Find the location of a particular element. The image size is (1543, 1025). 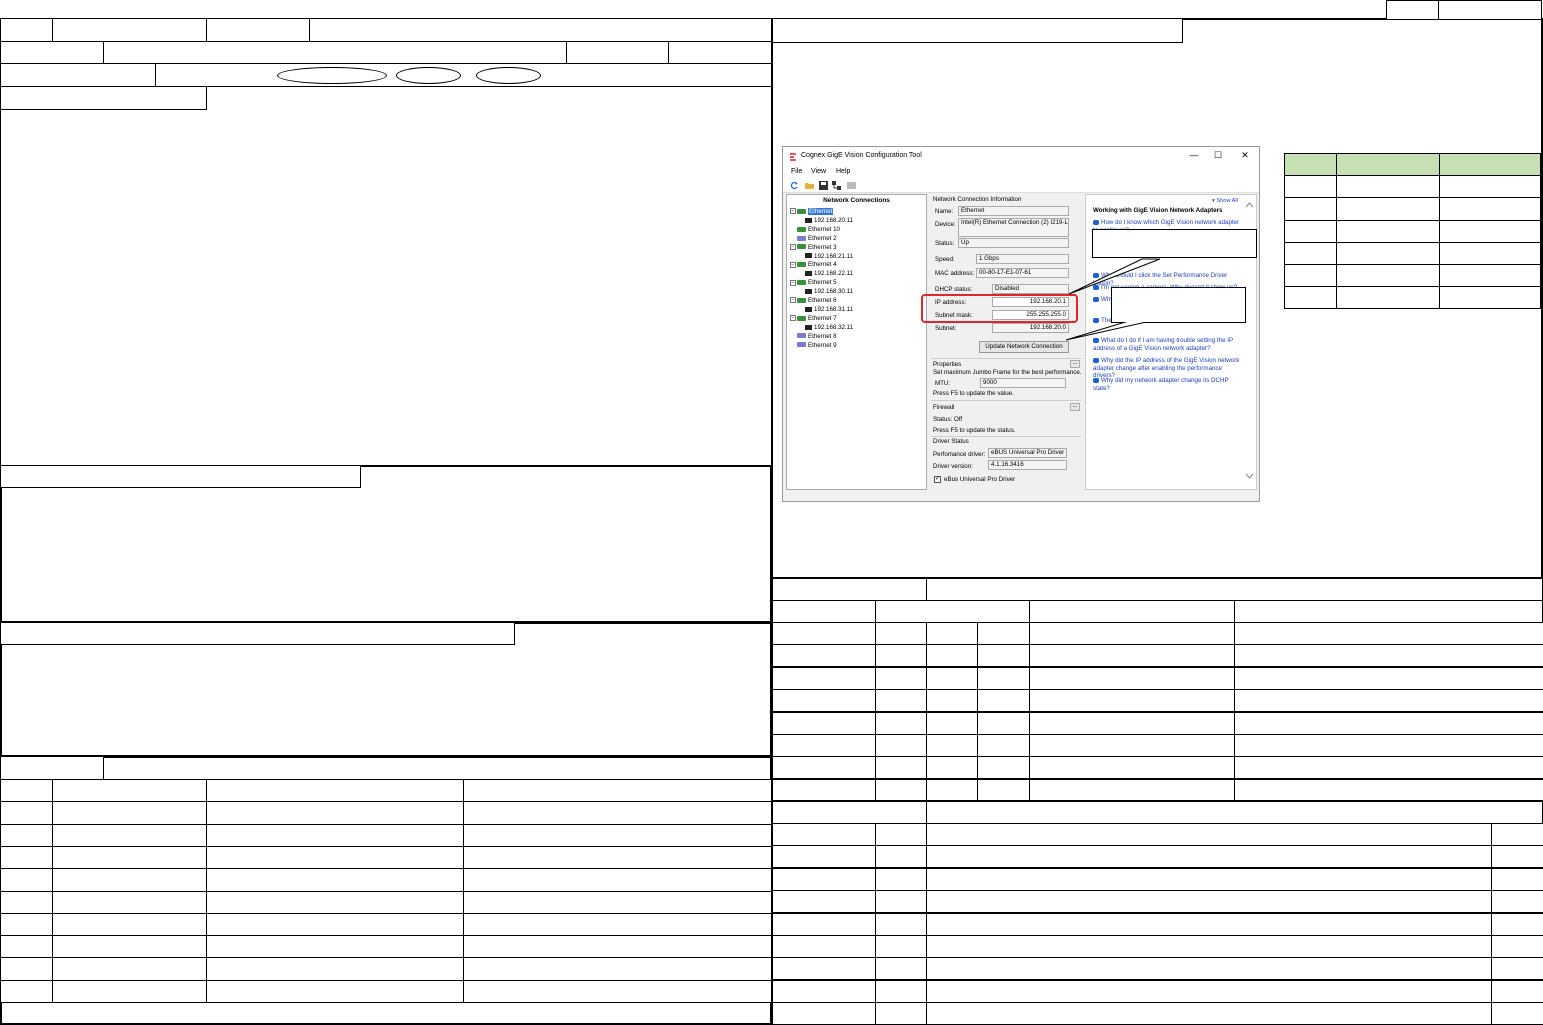

section-1-title-tab is located at coordinates (103, 98).